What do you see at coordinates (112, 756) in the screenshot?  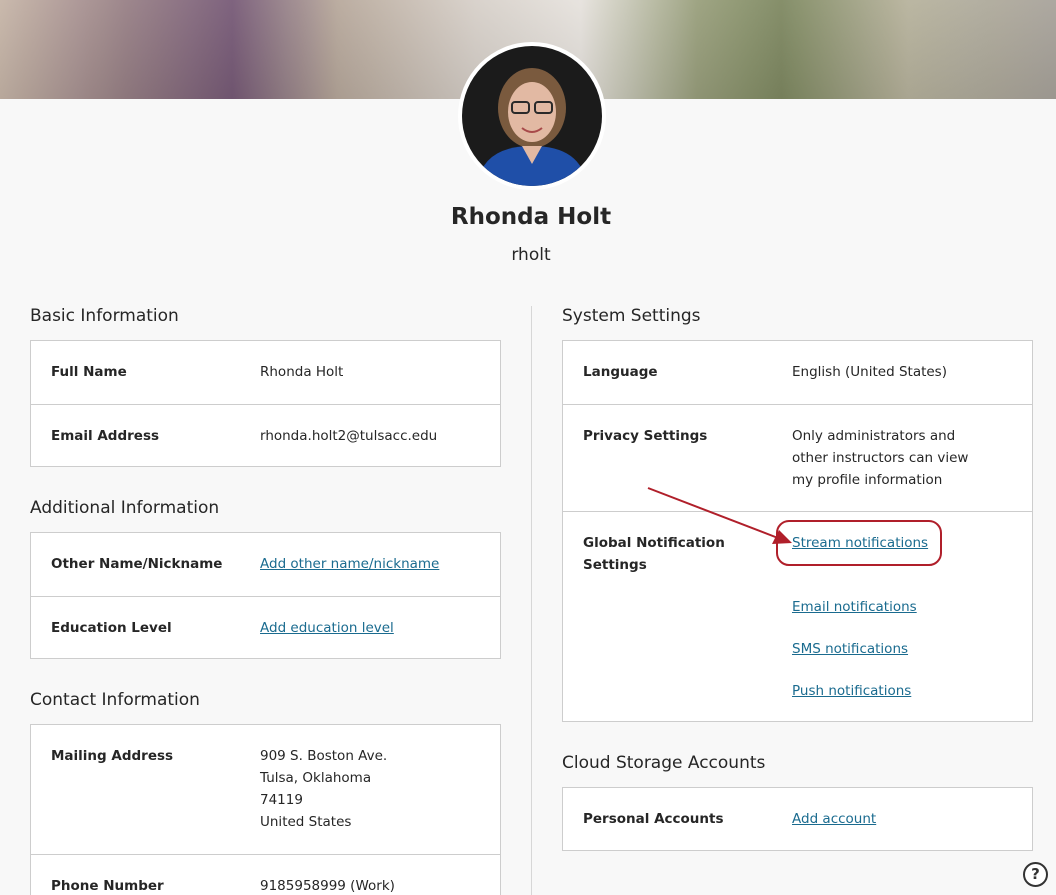 I see `mailing-address-label: Mailing Address` at bounding box center [112, 756].